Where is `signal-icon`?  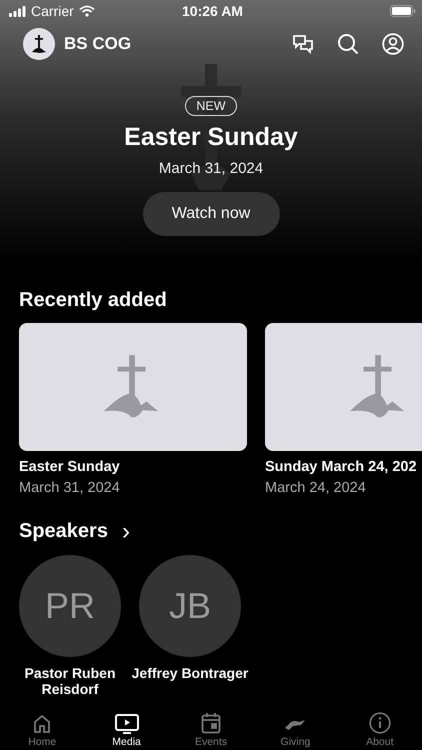
signal-icon is located at coordinates (17, 11).